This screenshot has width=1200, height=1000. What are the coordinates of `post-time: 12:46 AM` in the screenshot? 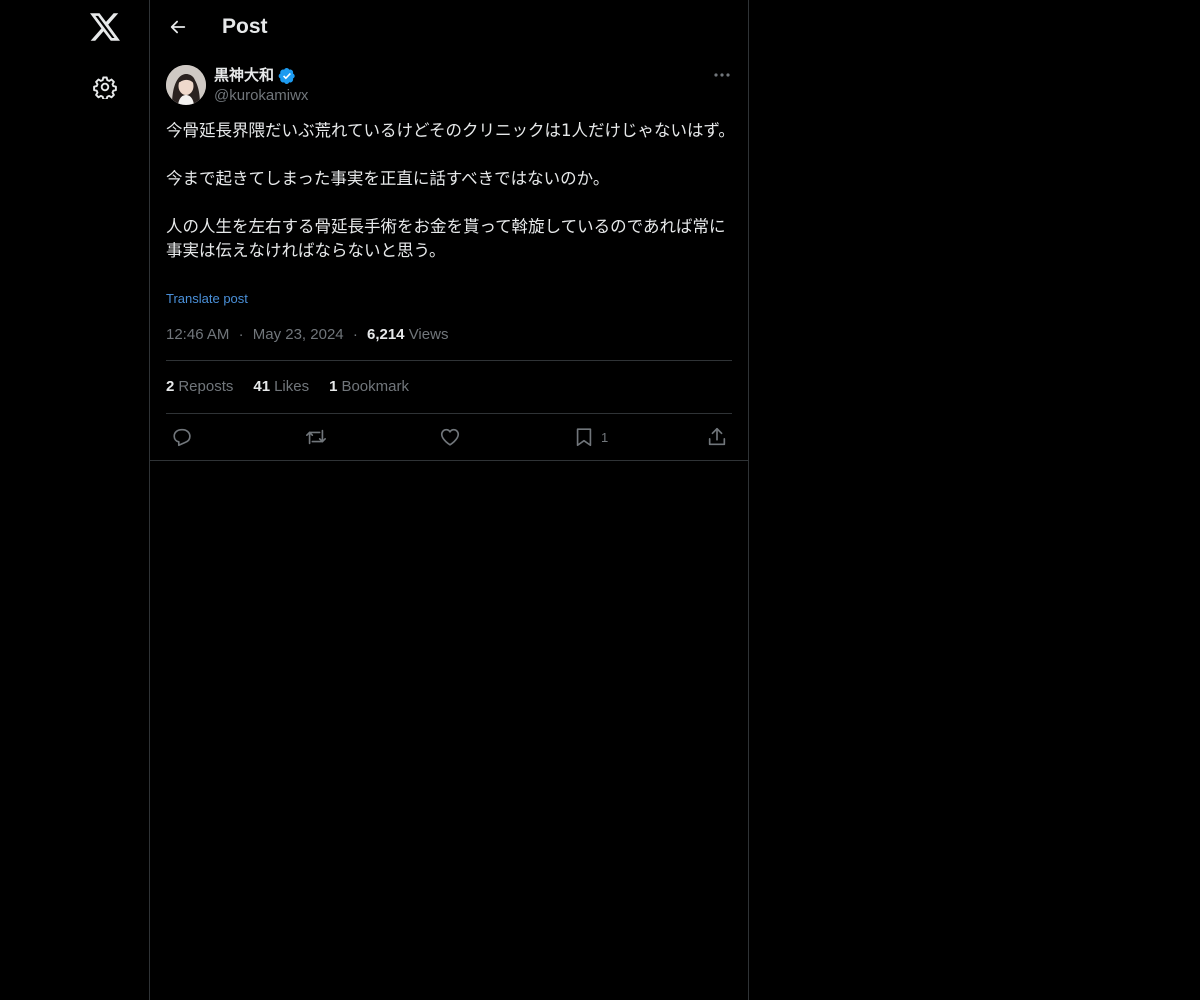 It's located at (197, 334).